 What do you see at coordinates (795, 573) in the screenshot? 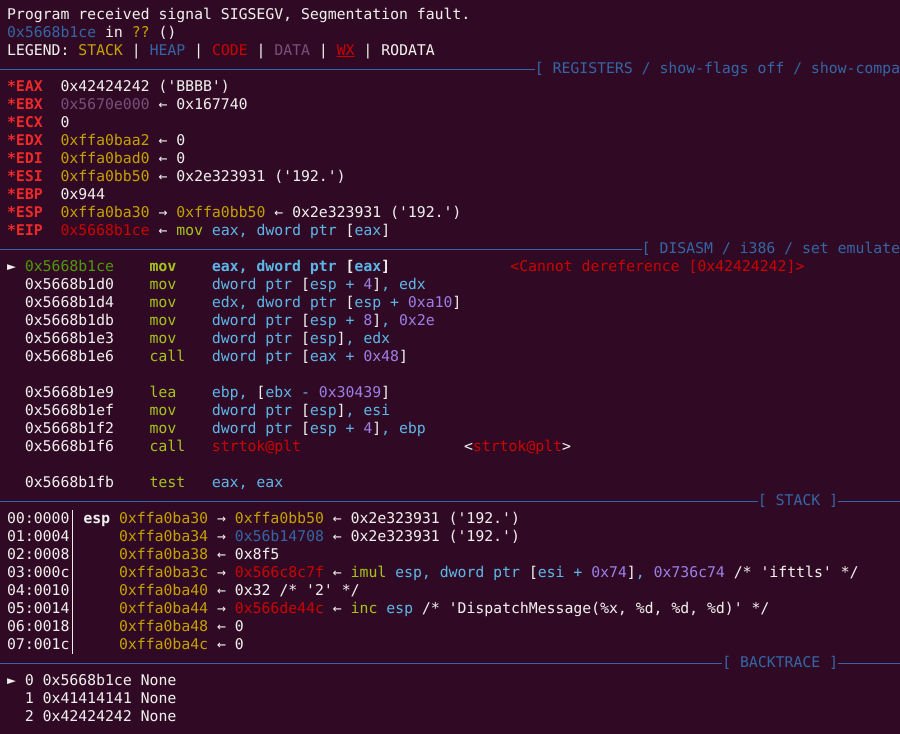
I see `output-text: /* 'ifttls' */` at bounding box center [795, 573].